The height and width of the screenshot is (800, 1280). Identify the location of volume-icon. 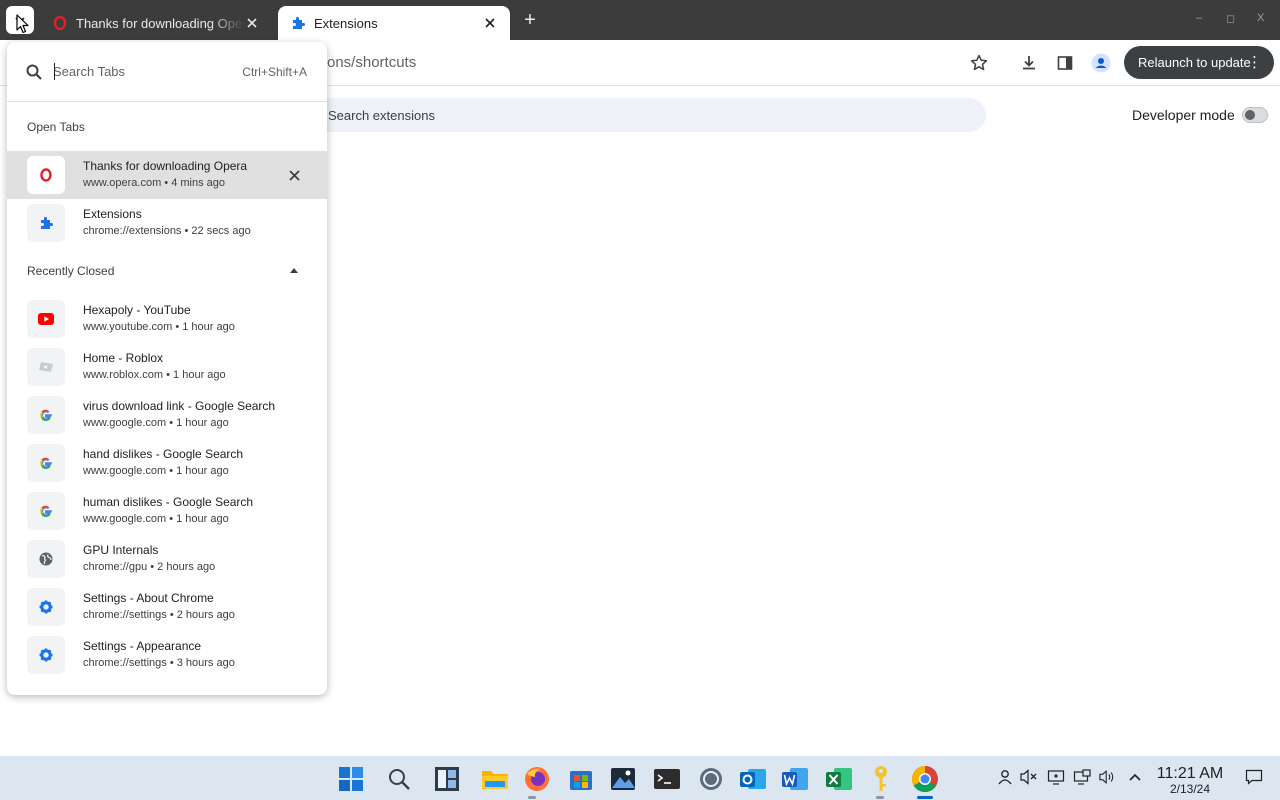
(1108, 777).